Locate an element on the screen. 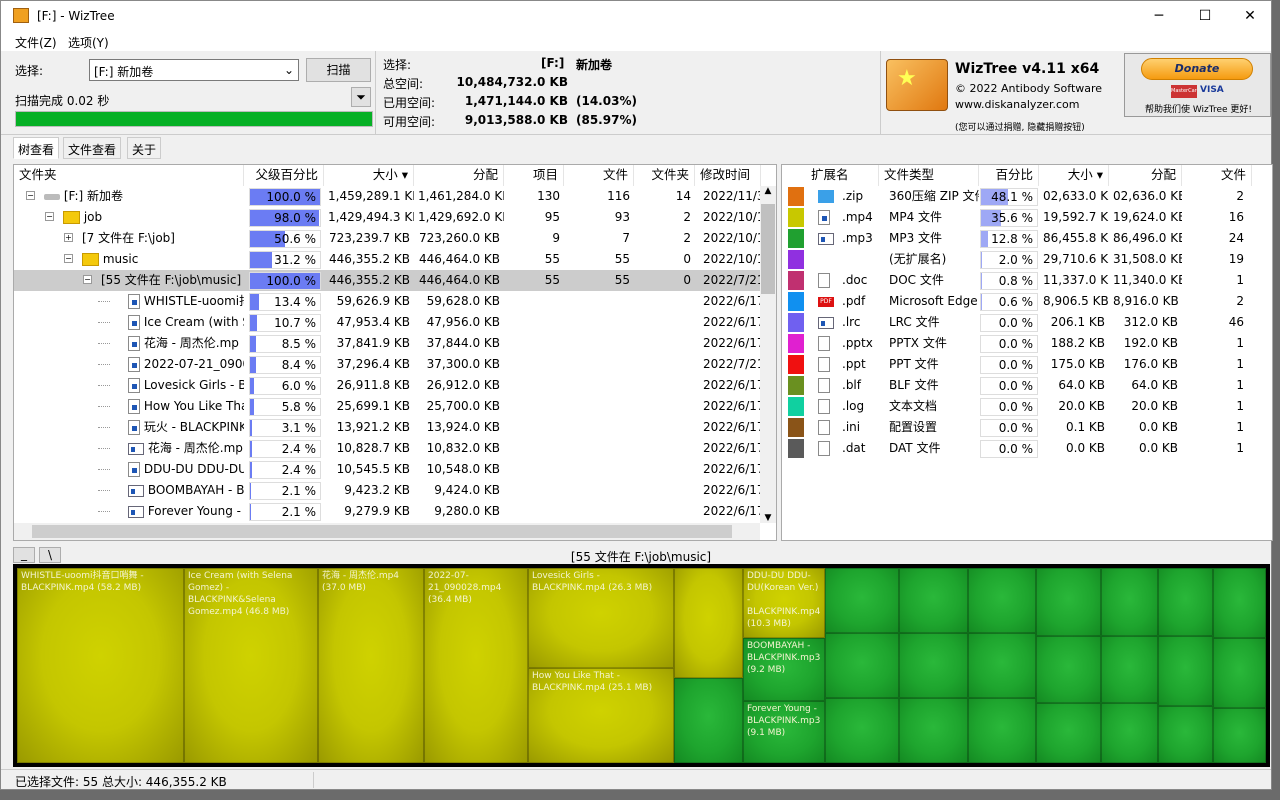  ext-row: .pptx PPTX 文件 0.0 % 188.2 KB 192.0 KB 1 is located at coordinates (1027, 343).